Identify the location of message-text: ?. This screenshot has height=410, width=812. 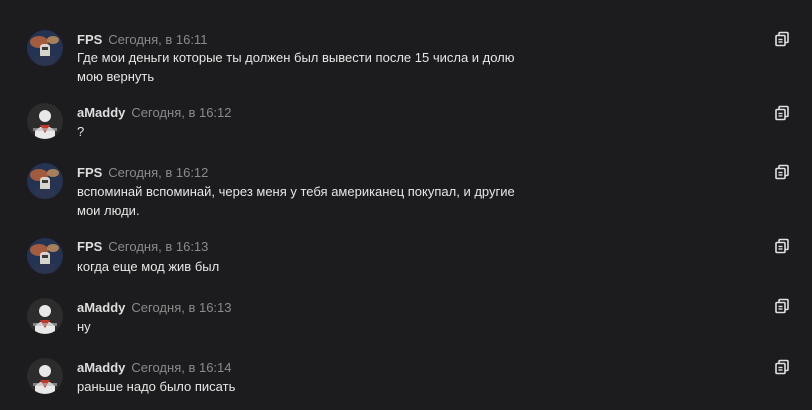
(81, 131).